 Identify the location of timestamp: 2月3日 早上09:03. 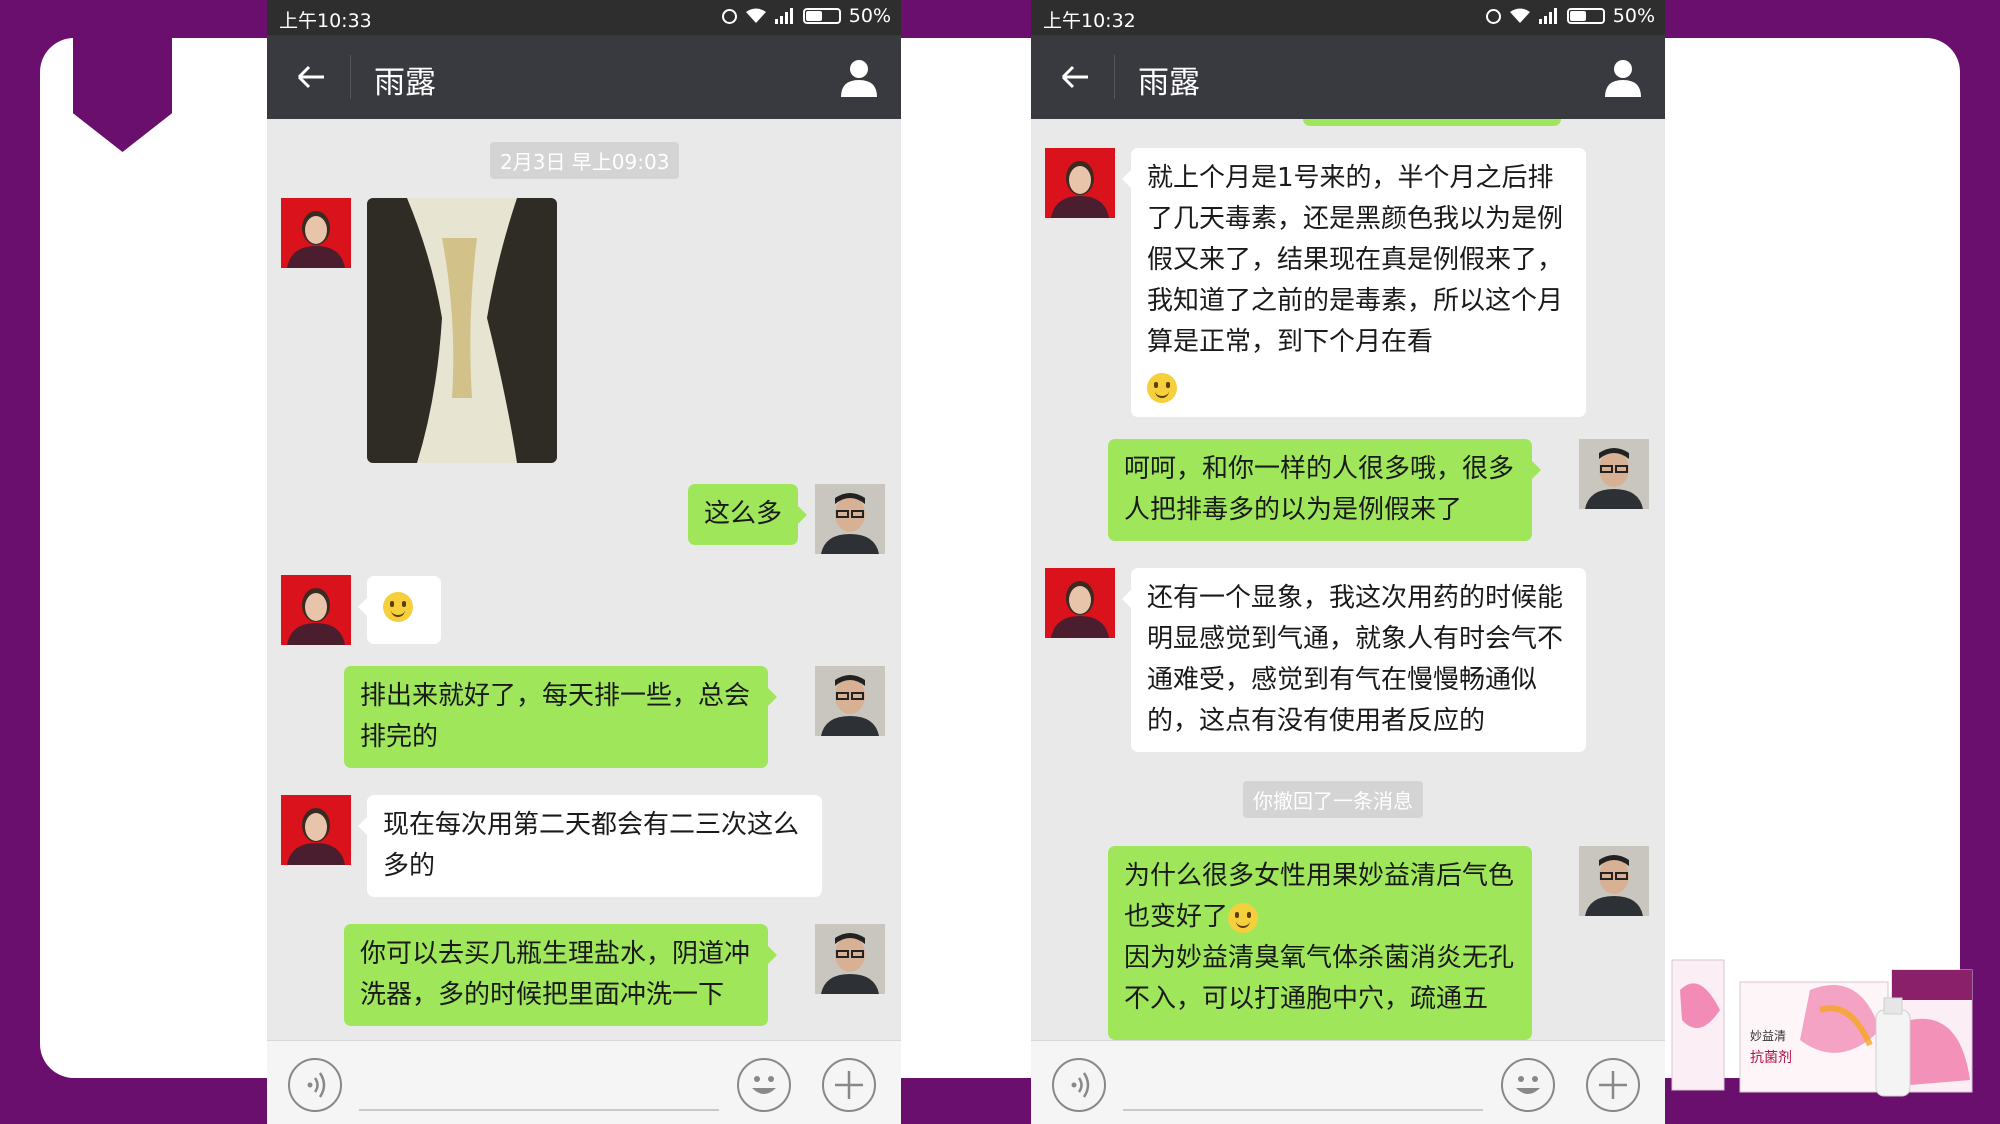
(585, 160).